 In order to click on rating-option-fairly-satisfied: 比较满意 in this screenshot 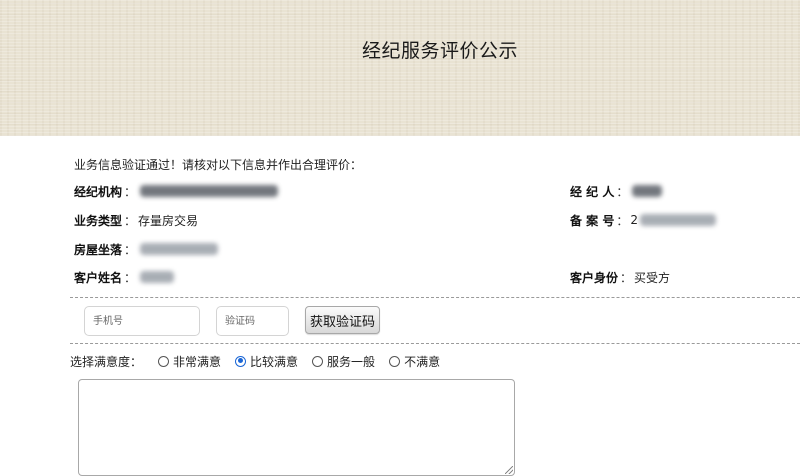, I will do `click(266, 361)`.